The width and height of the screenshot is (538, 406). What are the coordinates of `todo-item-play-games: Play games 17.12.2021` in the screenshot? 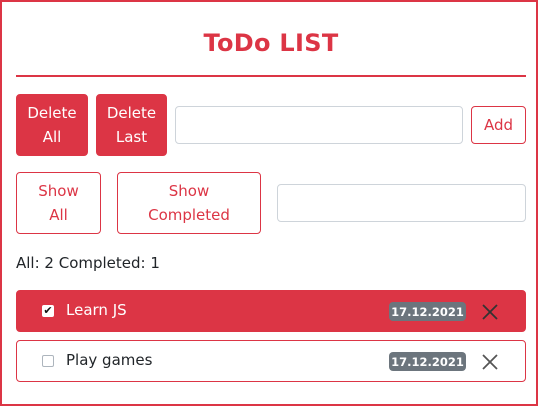 It's located at (271, 361).